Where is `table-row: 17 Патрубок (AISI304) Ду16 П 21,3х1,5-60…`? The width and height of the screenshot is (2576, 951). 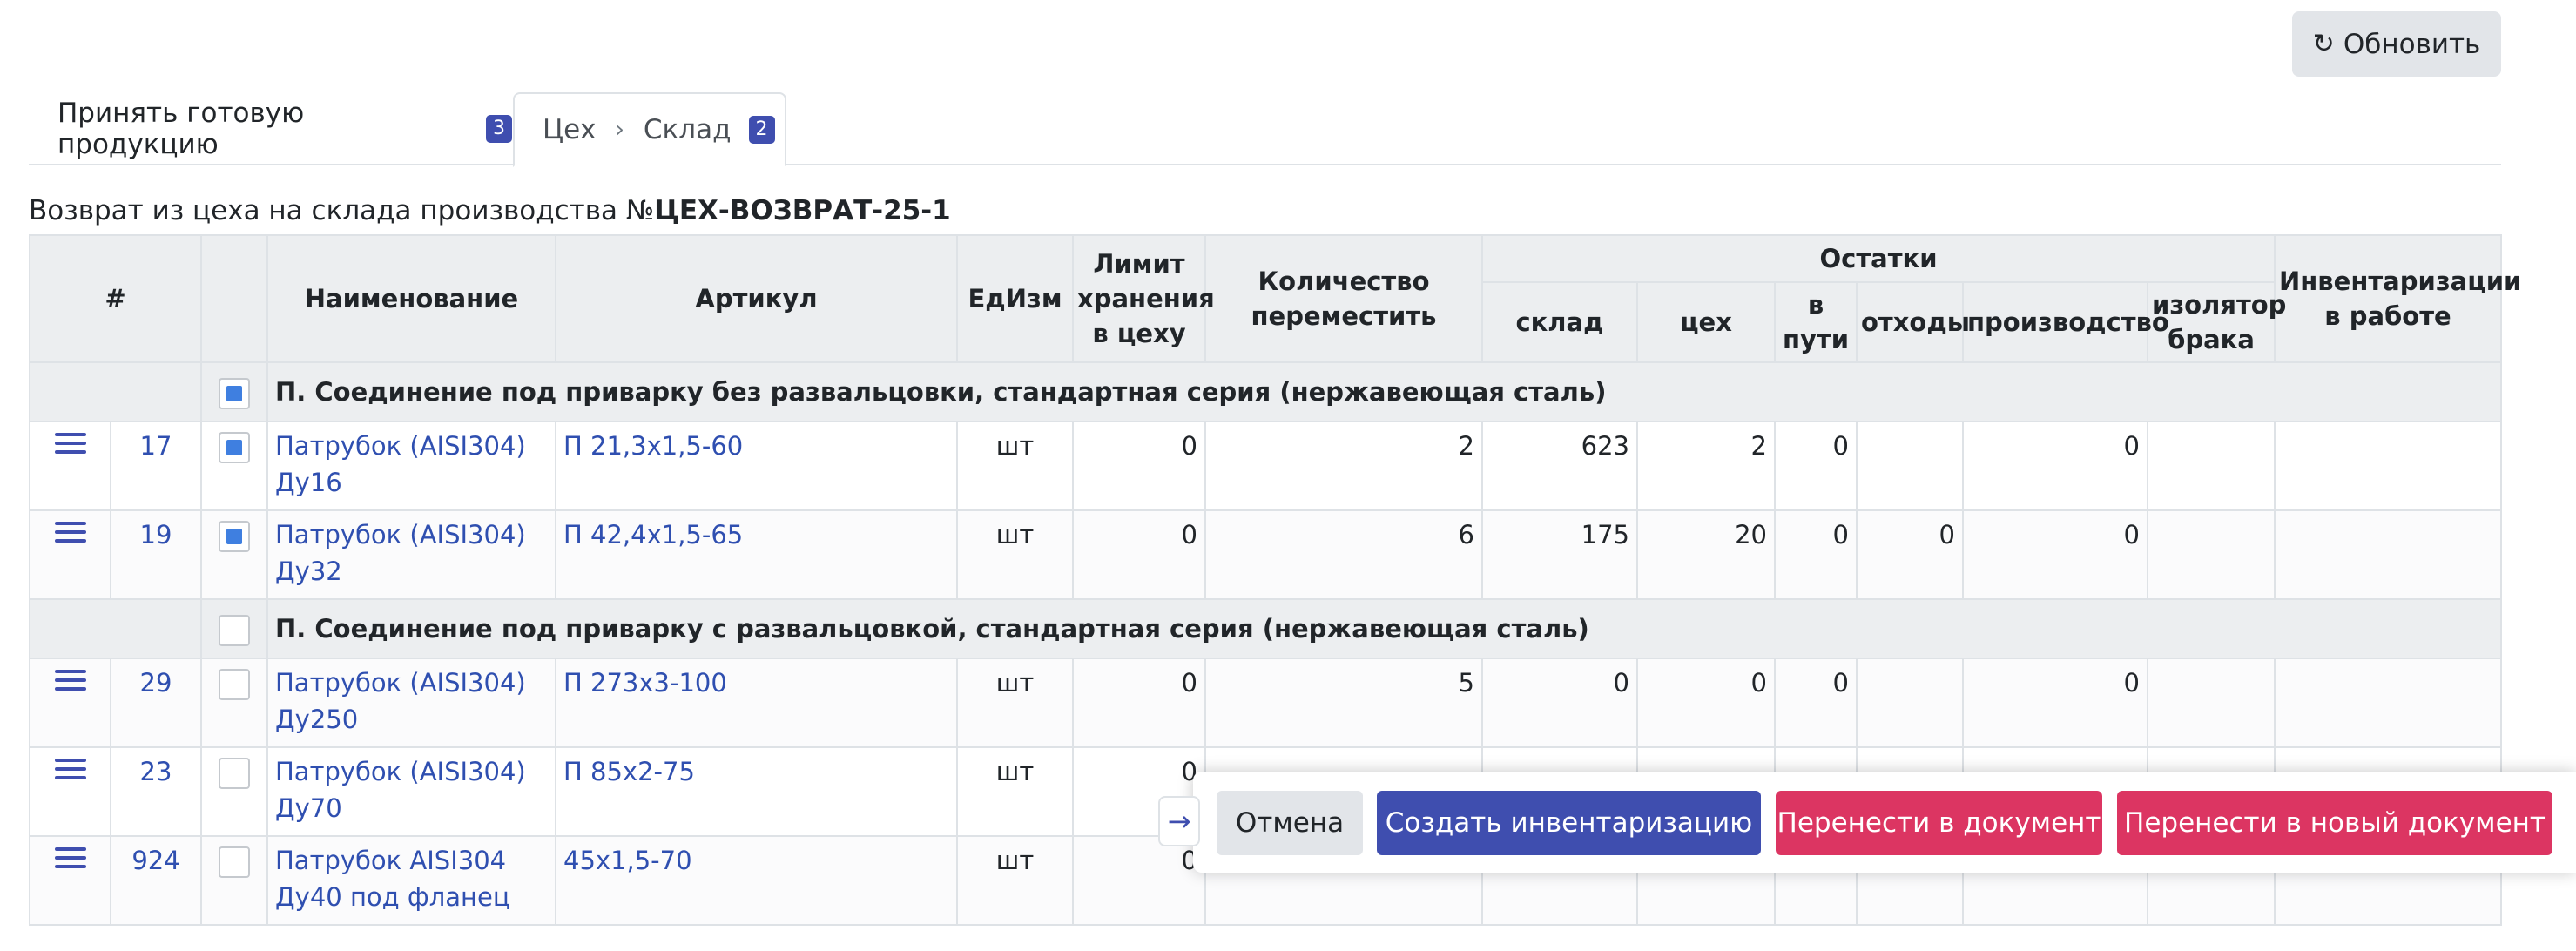 table-row: 17 Патрубок (AISI304) Ду16 П 21,3х1,5-60… is located at coordinates (1265, 466).